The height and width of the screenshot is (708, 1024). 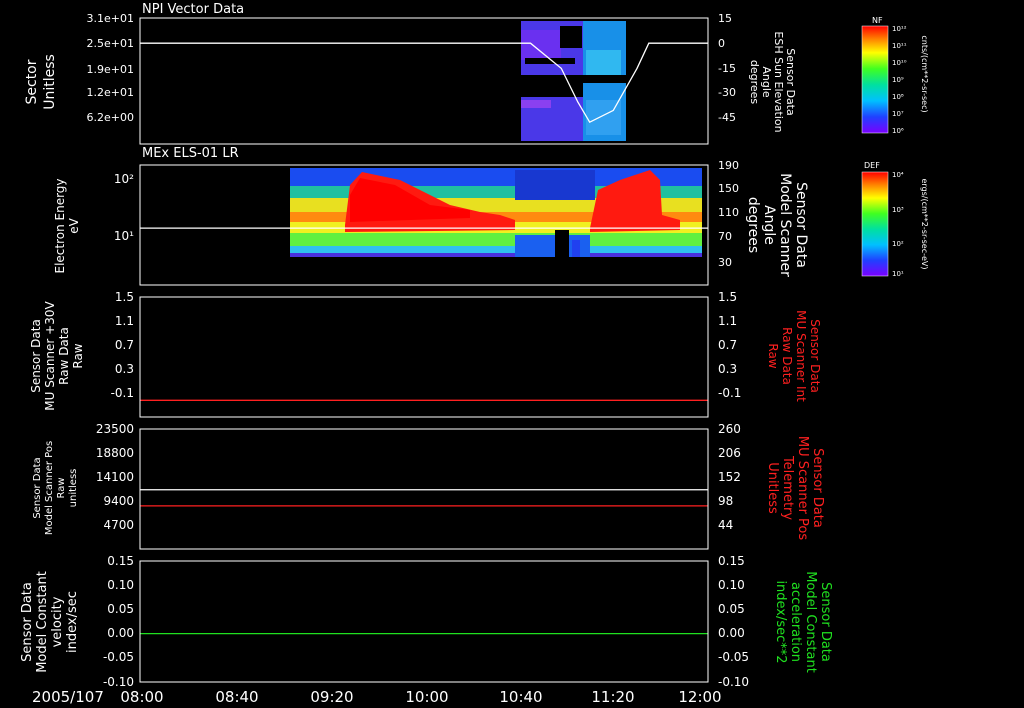 I want to click on panel-3-right-label: Sensor Data MU Scanner Int Raw Data Raw, so click(x=794, y=356).